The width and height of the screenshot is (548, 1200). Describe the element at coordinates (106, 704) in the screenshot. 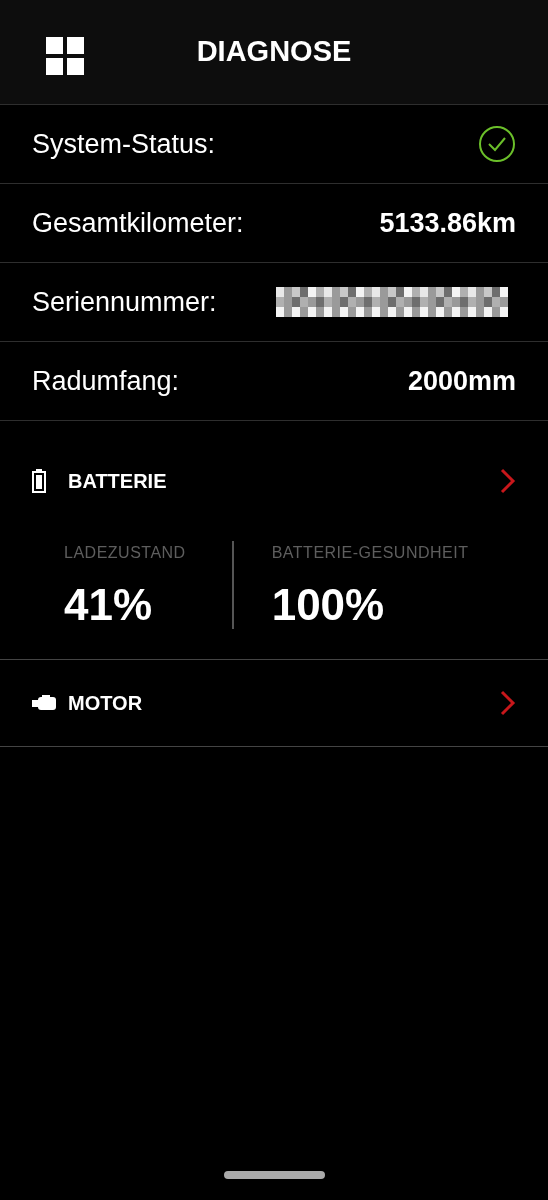

I see `section-title: MOTOR` at that location.